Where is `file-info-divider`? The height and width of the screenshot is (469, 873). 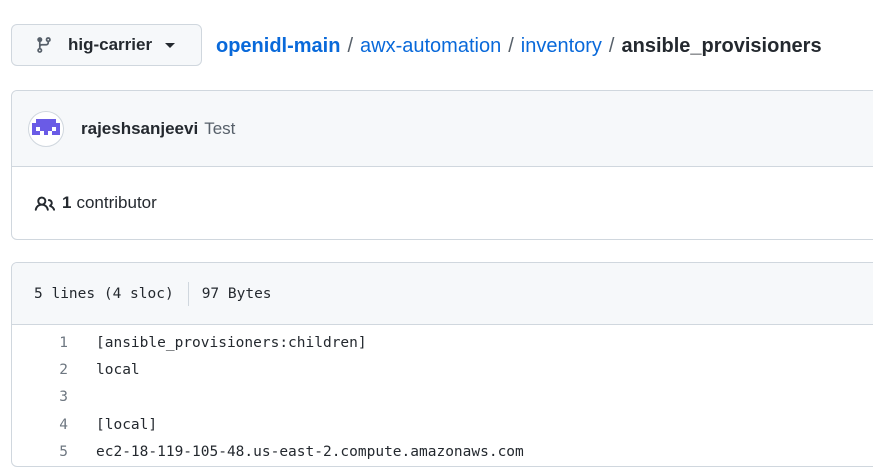
file-info-divider is located at coordinates (188, 293).